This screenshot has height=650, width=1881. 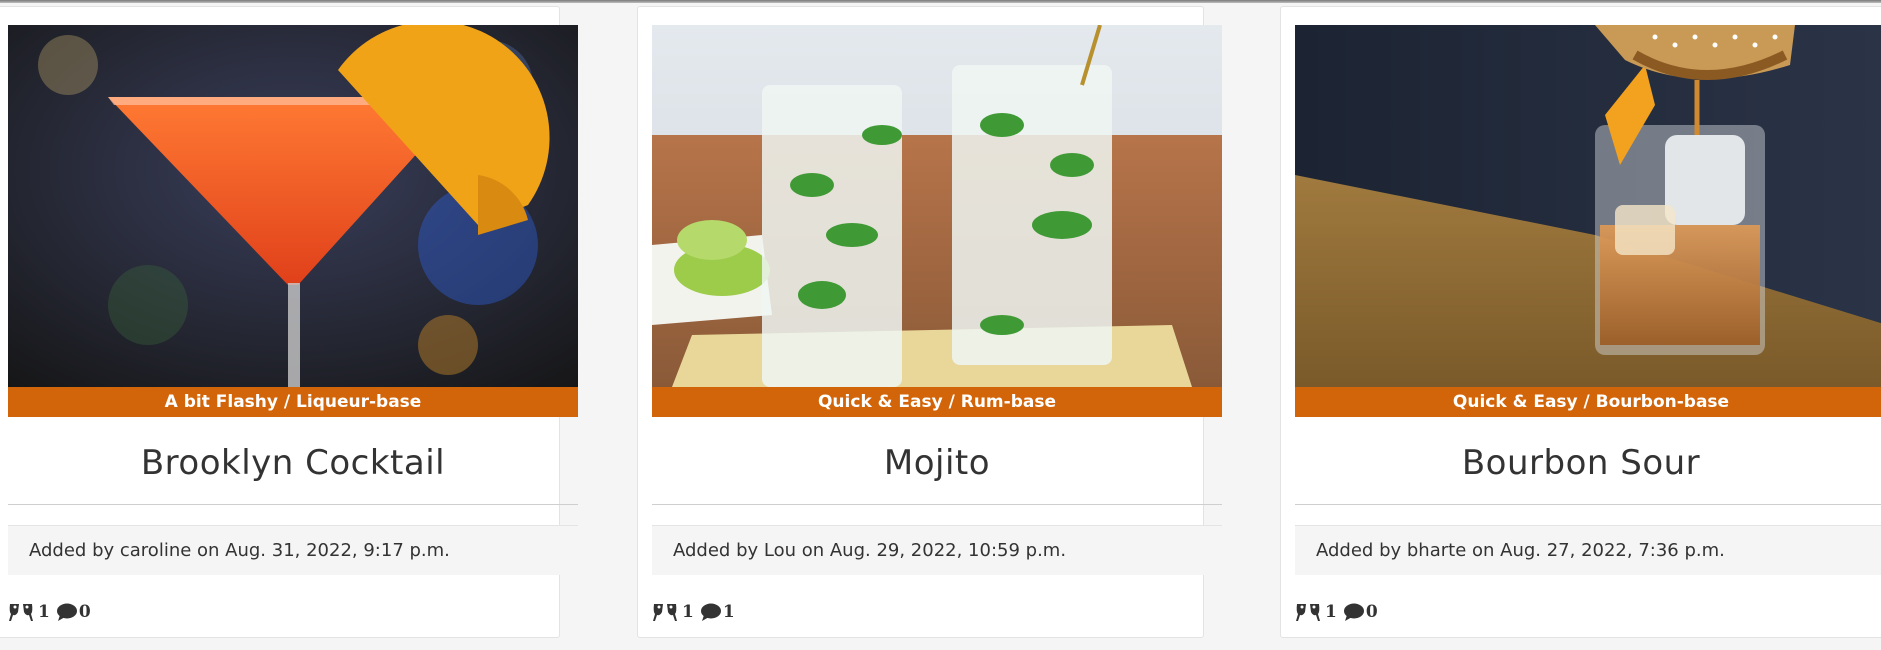 I want to click on cocktail-title: Bourbon Sour, so click(x=1581, y=463).